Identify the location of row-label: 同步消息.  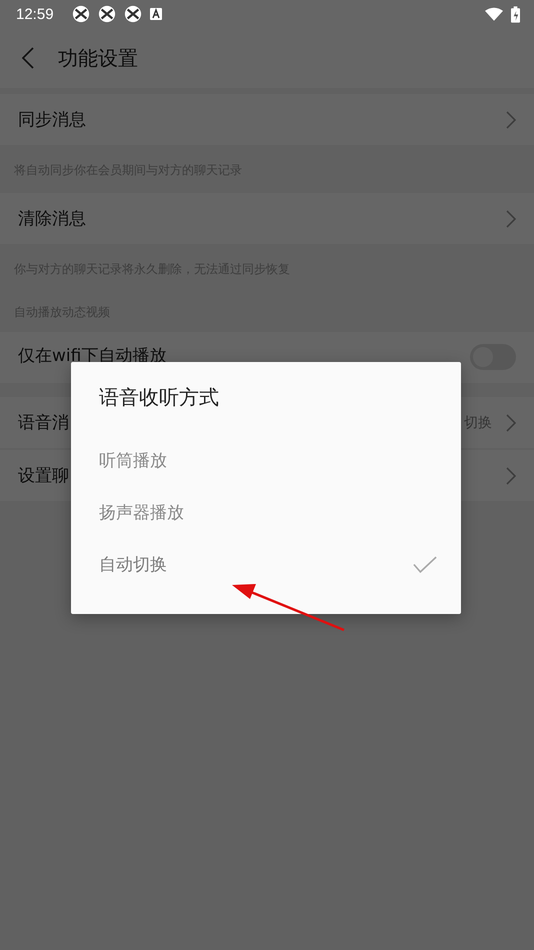
(52, 120).